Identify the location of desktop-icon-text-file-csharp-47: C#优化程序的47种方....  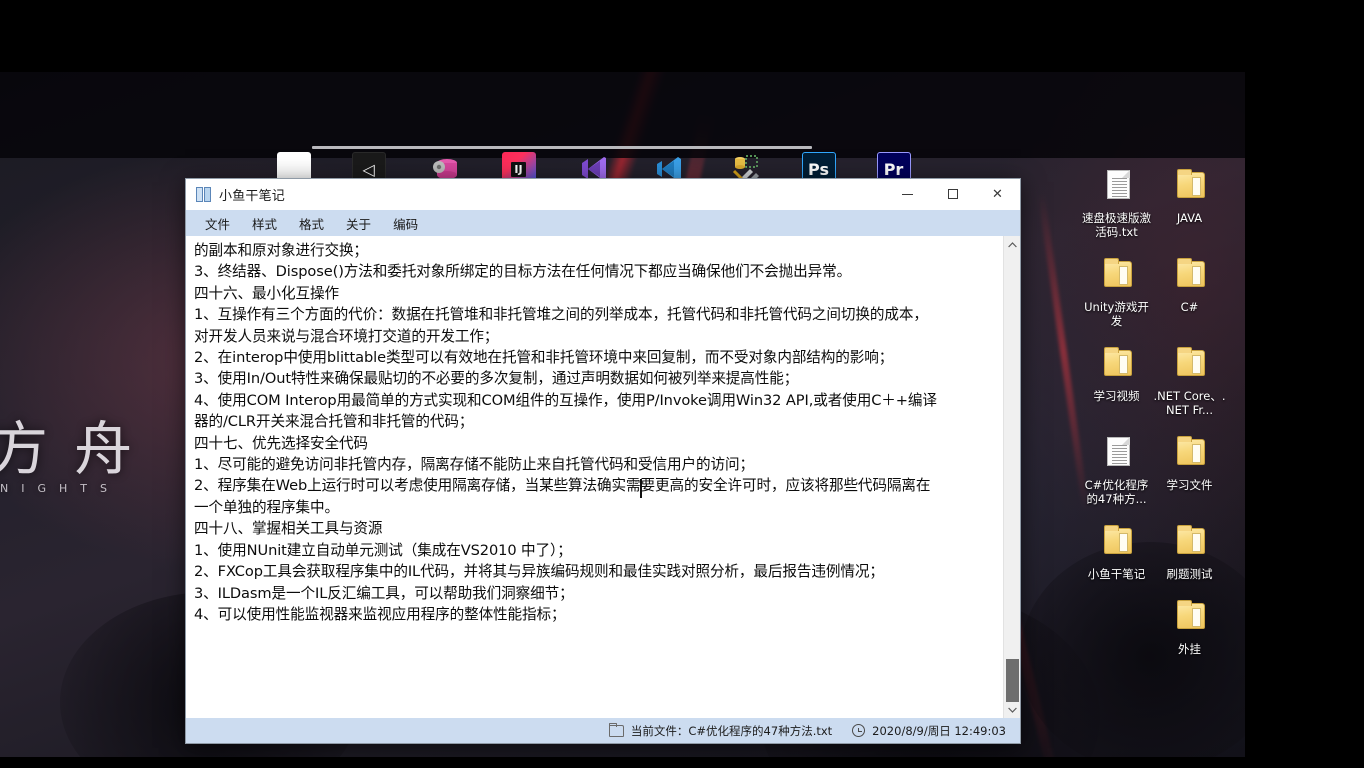
(1116, 470).